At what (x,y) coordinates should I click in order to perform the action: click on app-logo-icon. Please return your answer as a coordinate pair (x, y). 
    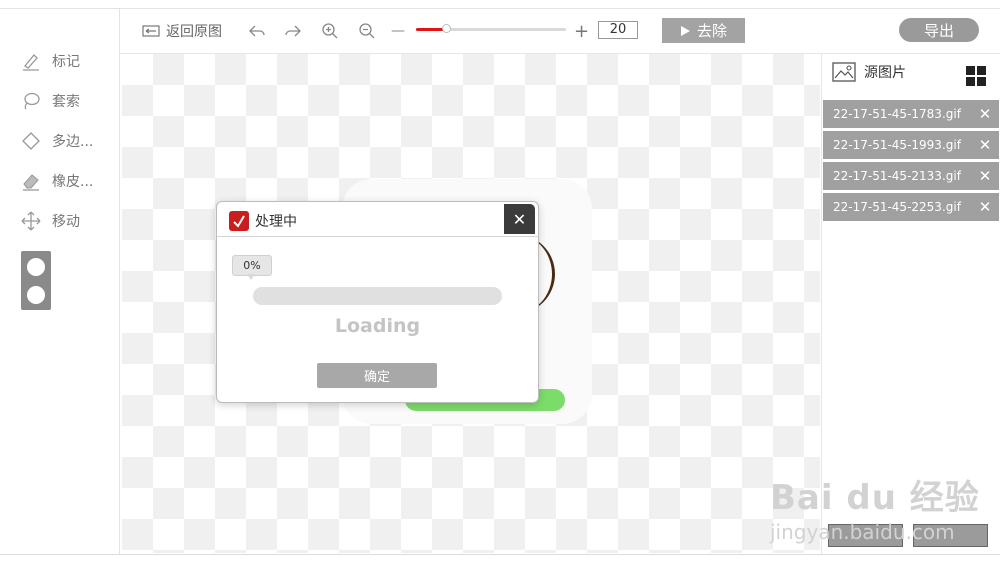
    Looking at the image, I should click on (239, 221).